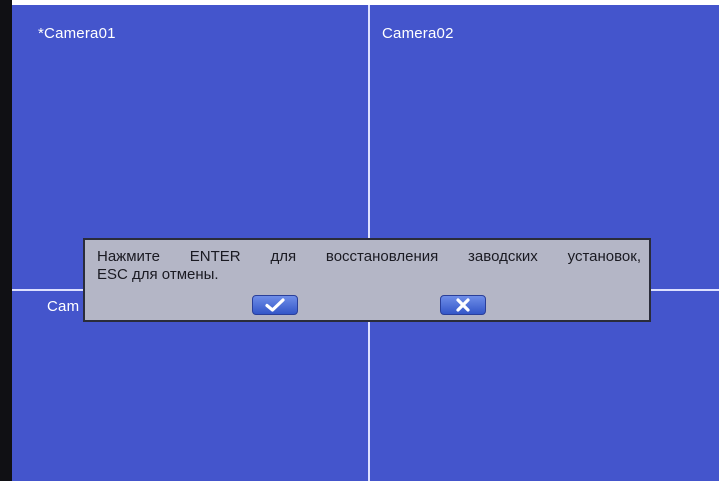 The height and width of the screenshot is (481, 719). I want to click on x-icon, so click(463, 305).